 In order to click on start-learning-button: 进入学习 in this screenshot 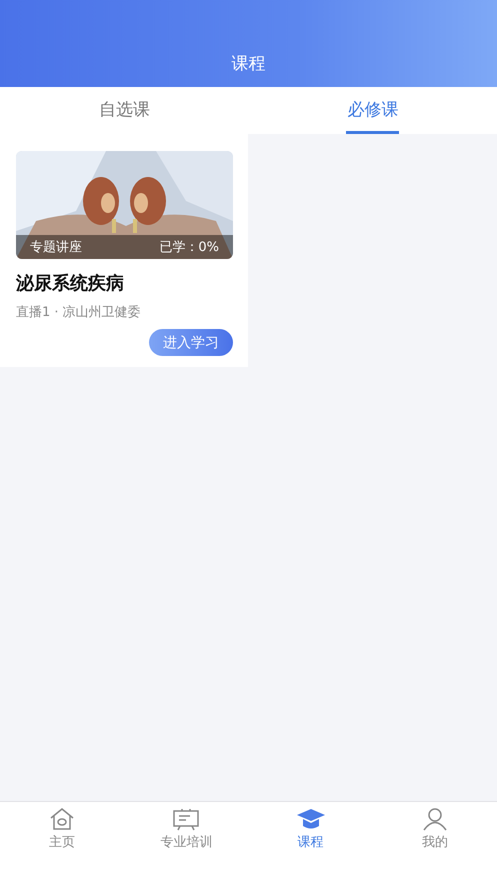, I will do `click(191, 342)`.